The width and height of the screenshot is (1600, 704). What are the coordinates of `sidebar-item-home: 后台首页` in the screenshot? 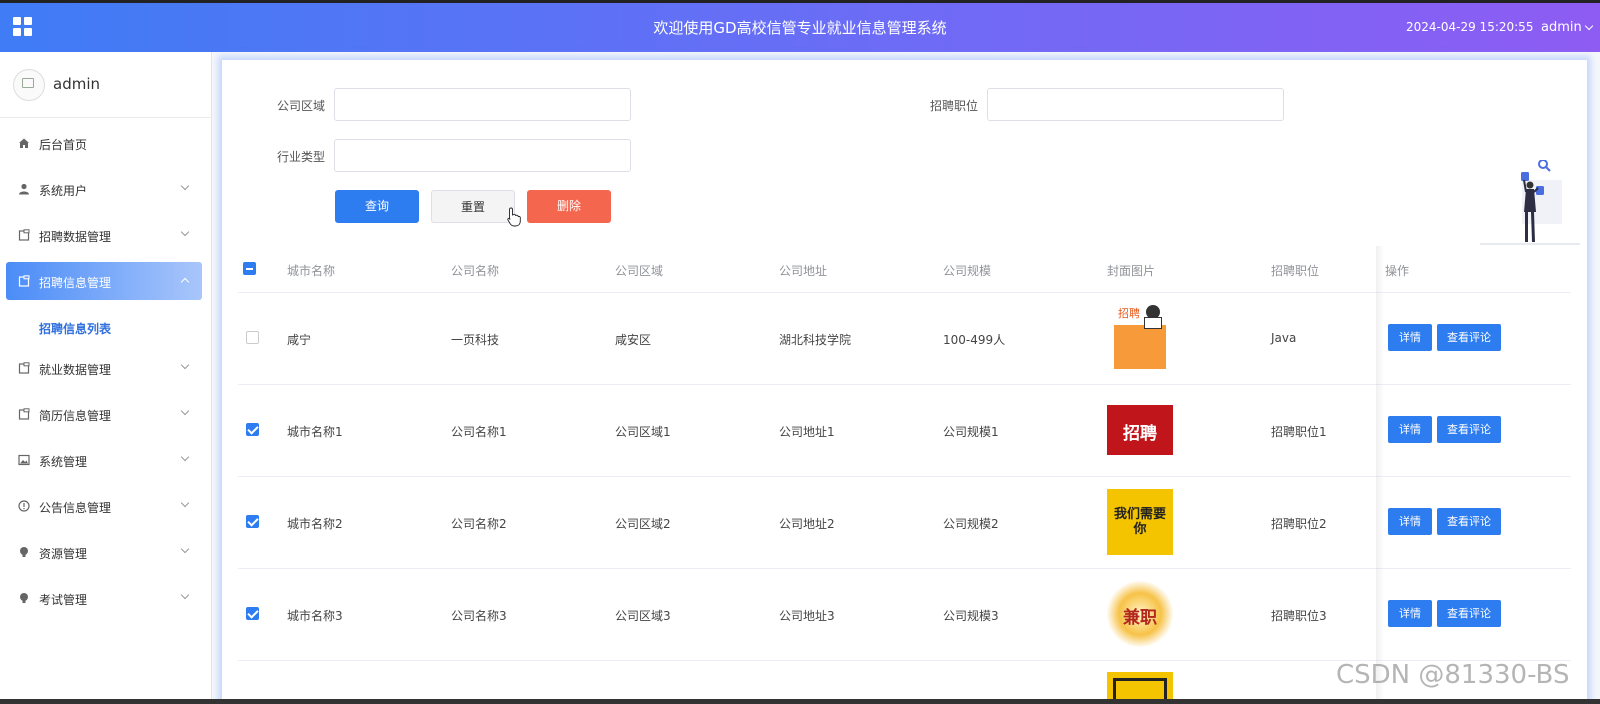 It's located at (104, 143).